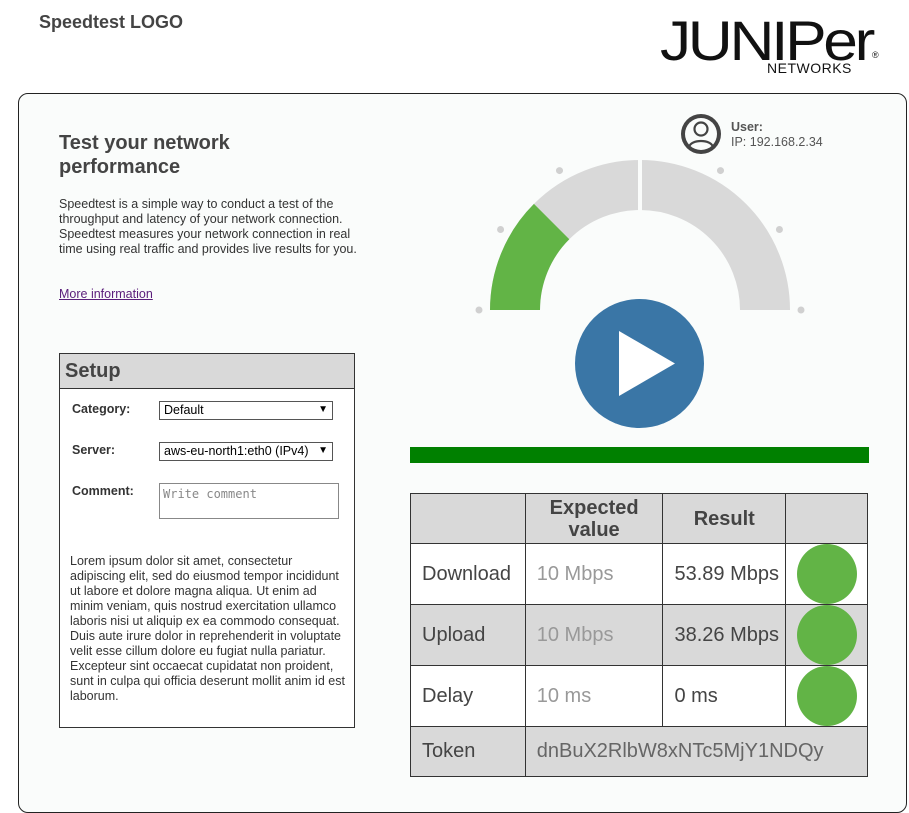  I want to click on user-info: User: IP: 192.168.2.34, so click(770, 134).